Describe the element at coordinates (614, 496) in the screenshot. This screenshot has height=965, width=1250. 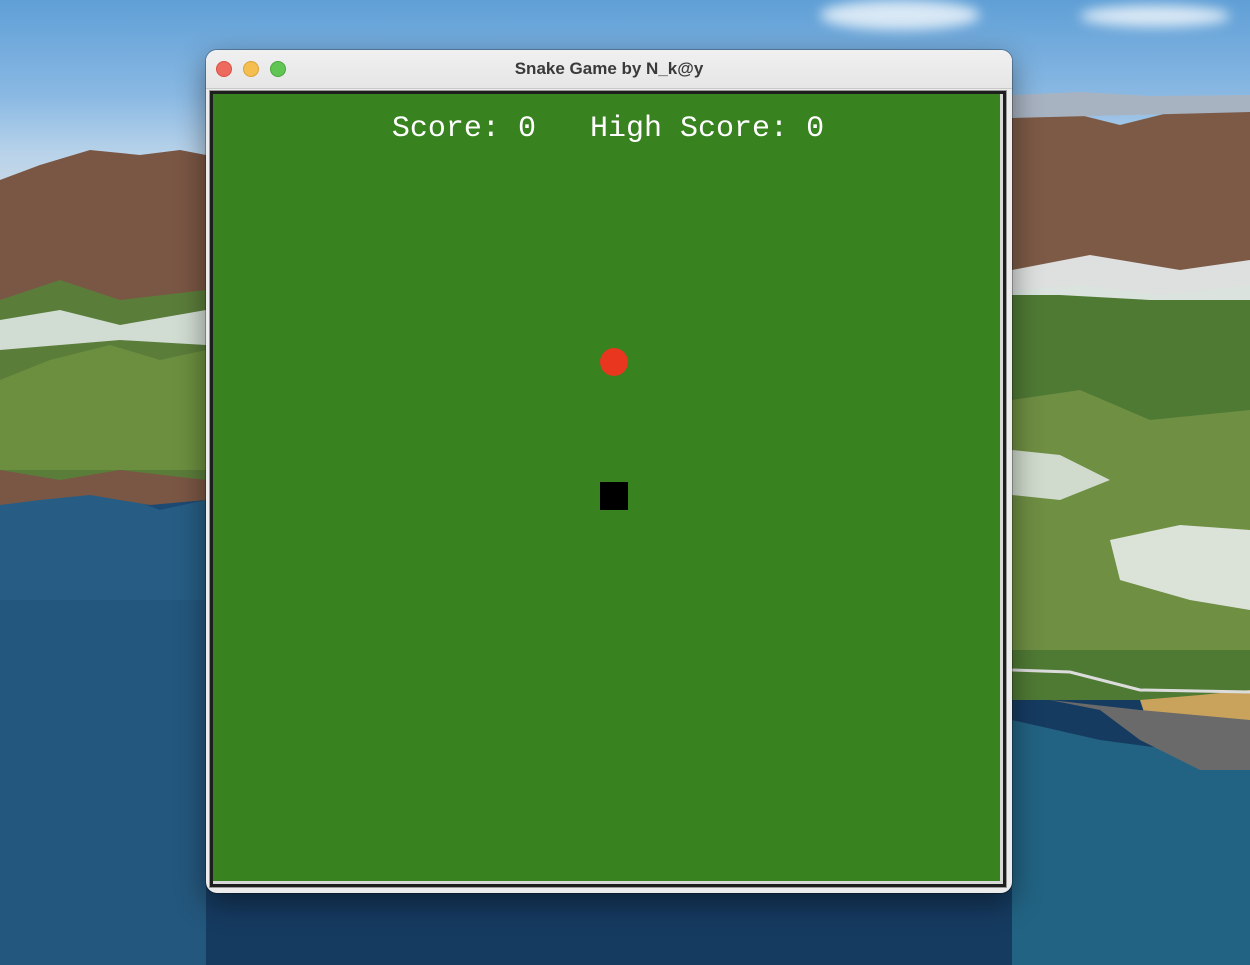
I see `snake-head` at that location.